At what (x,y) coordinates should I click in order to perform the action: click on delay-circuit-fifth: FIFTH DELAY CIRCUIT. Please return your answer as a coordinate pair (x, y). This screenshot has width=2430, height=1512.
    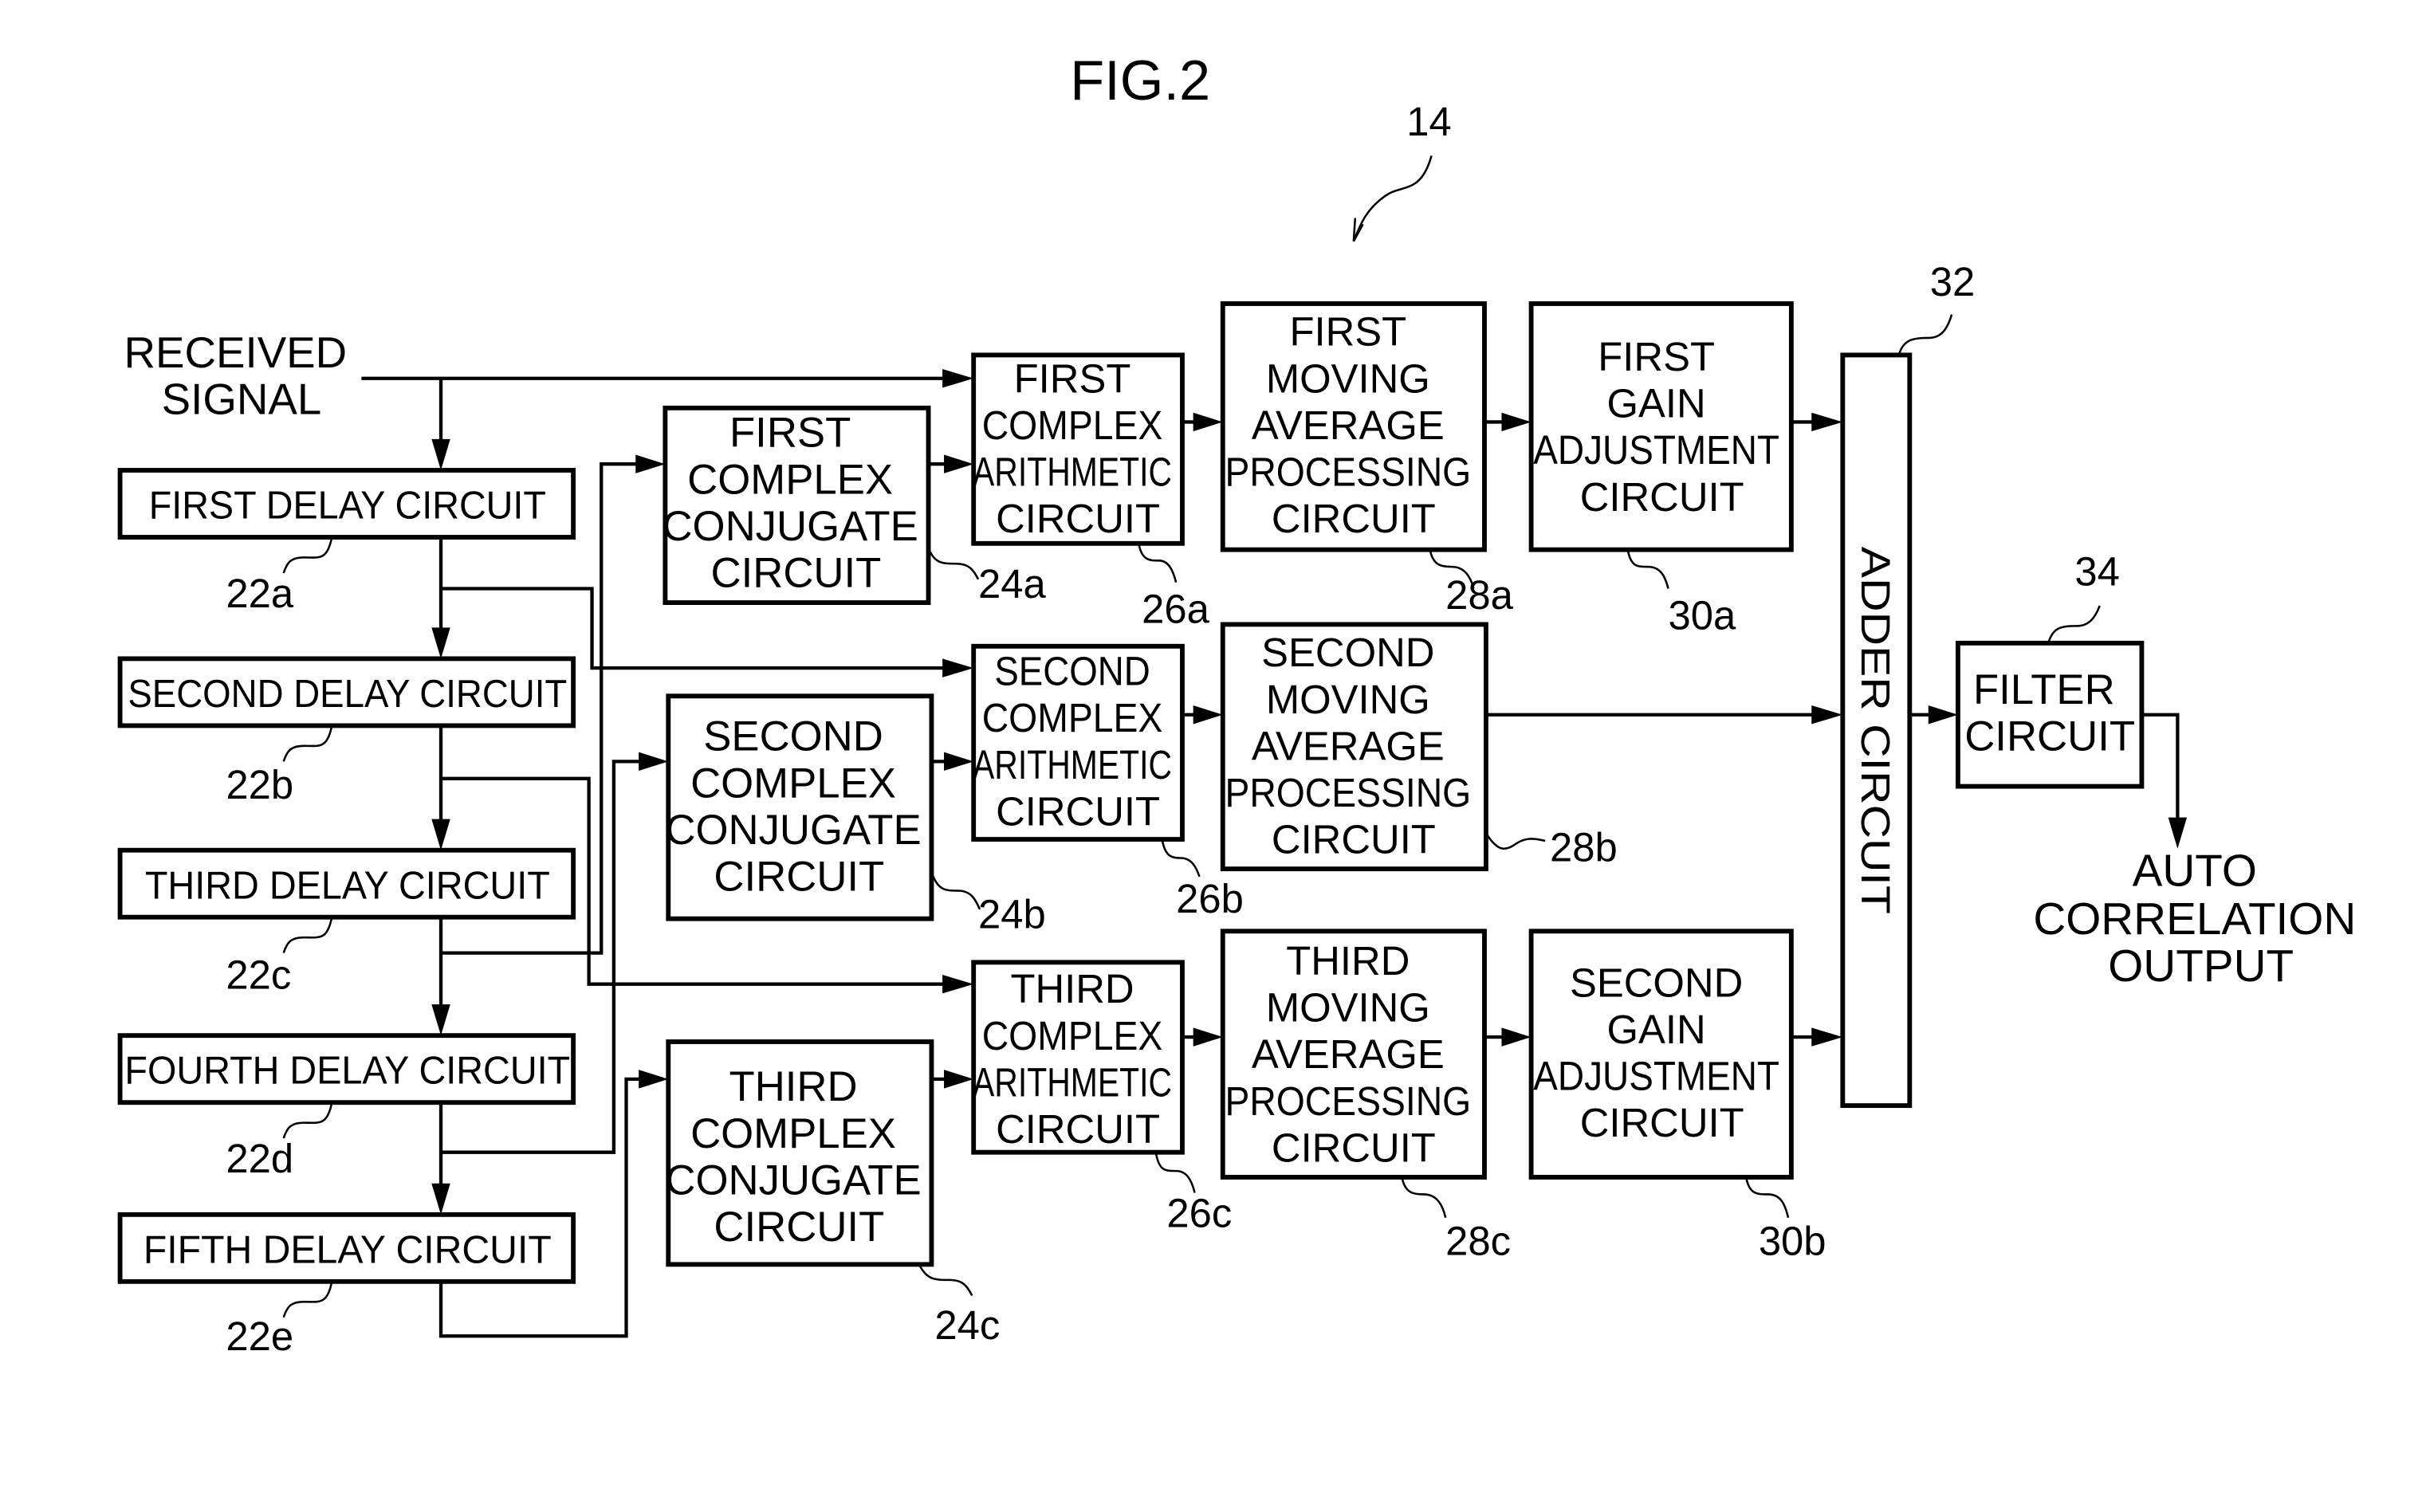
    Looking at the image, I should click on (347, 1248).